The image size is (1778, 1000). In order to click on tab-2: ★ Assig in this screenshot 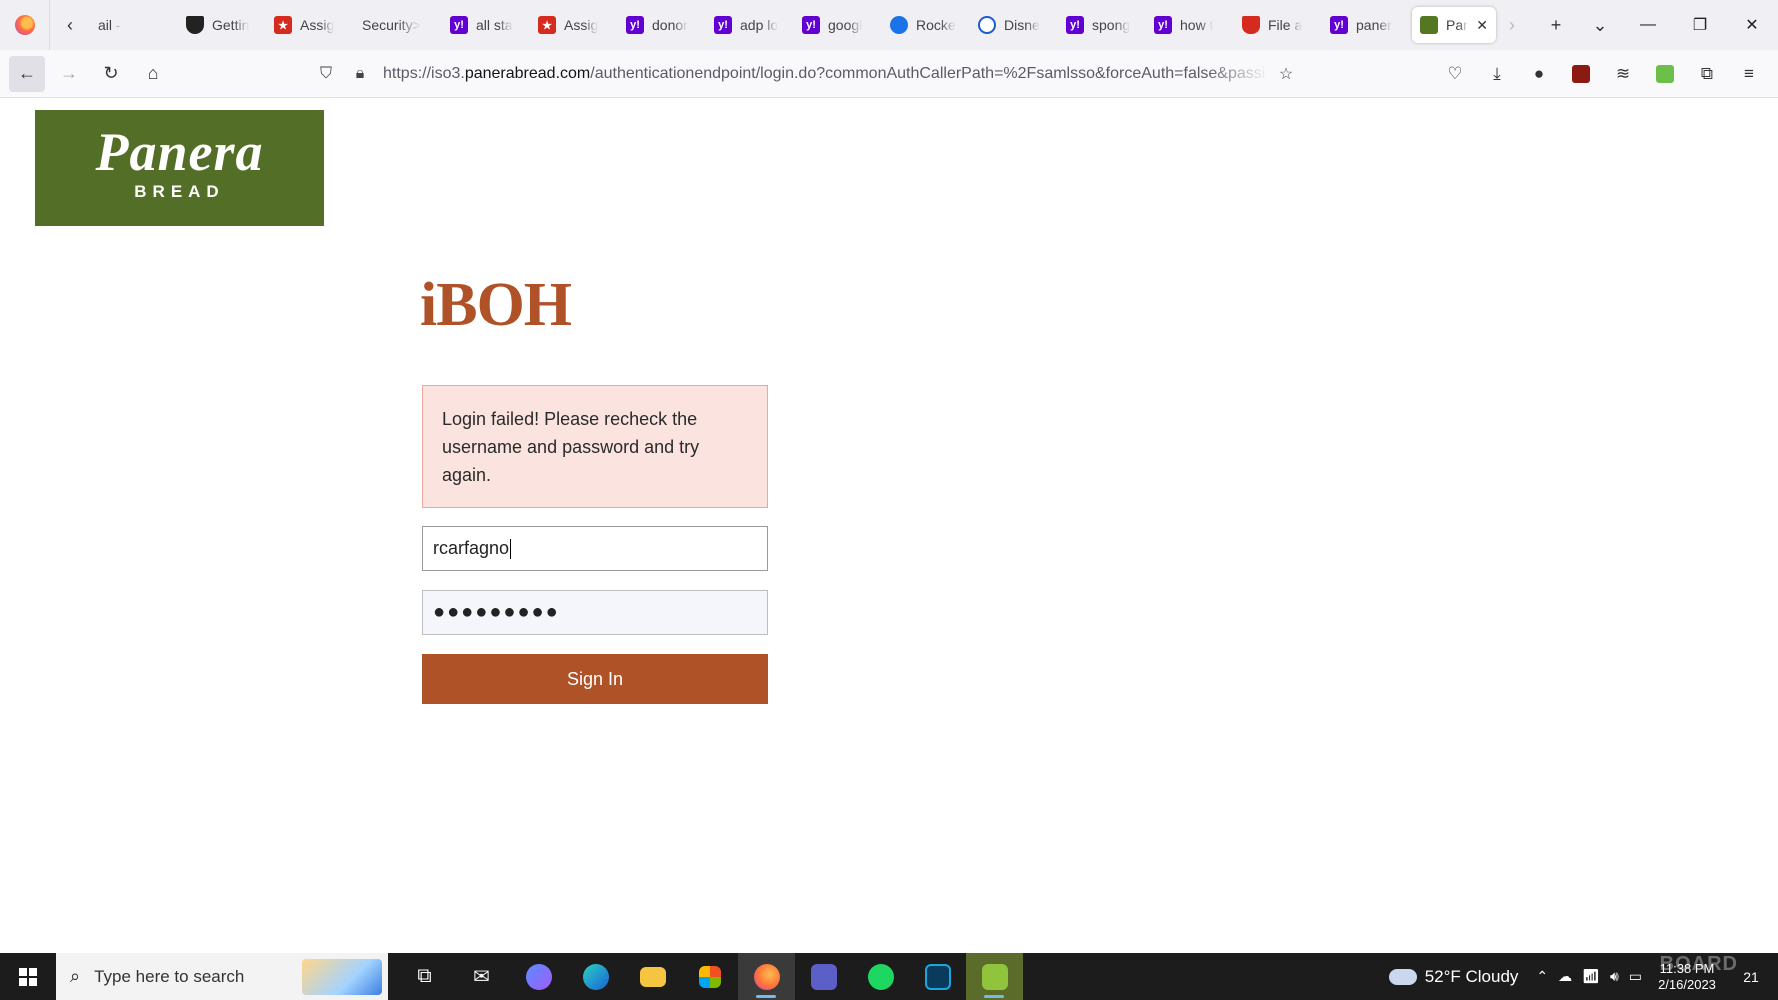, I will do `click(310, 25)`.